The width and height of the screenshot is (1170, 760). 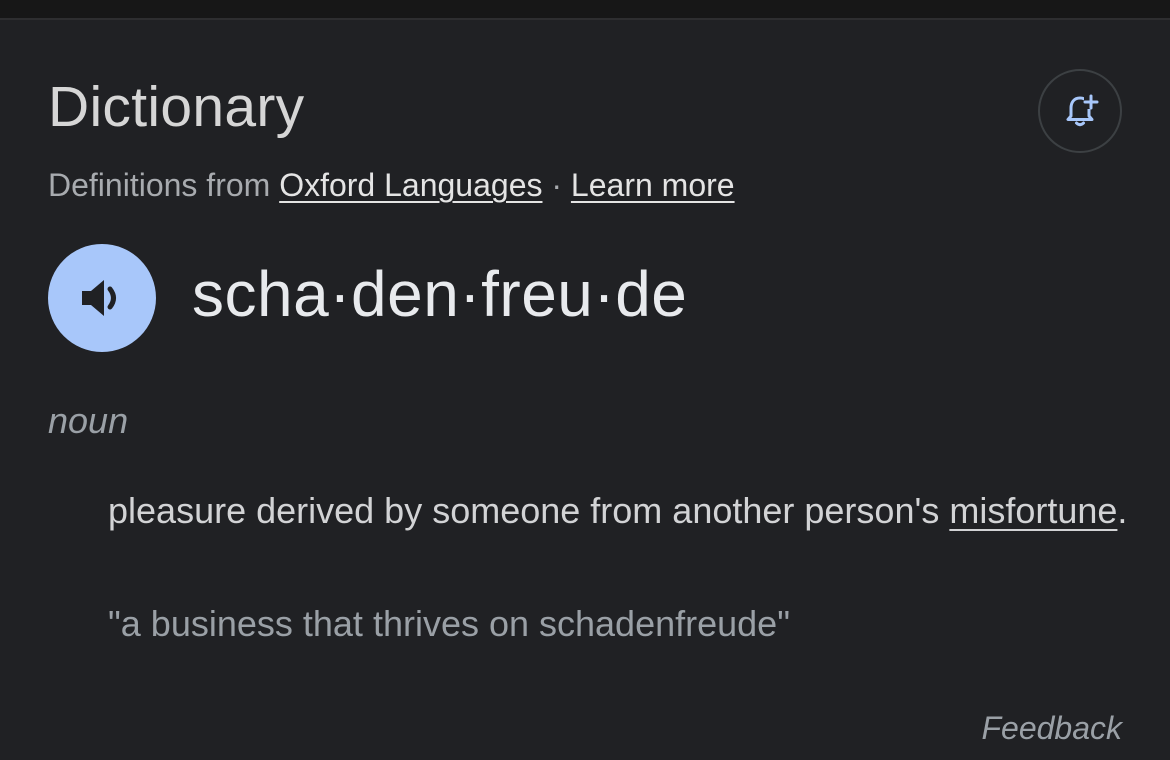 What do you see at coordinates (176, 107) in the screenshot?
I see `card-title: Dictionary` at bounding box center [176, 107].